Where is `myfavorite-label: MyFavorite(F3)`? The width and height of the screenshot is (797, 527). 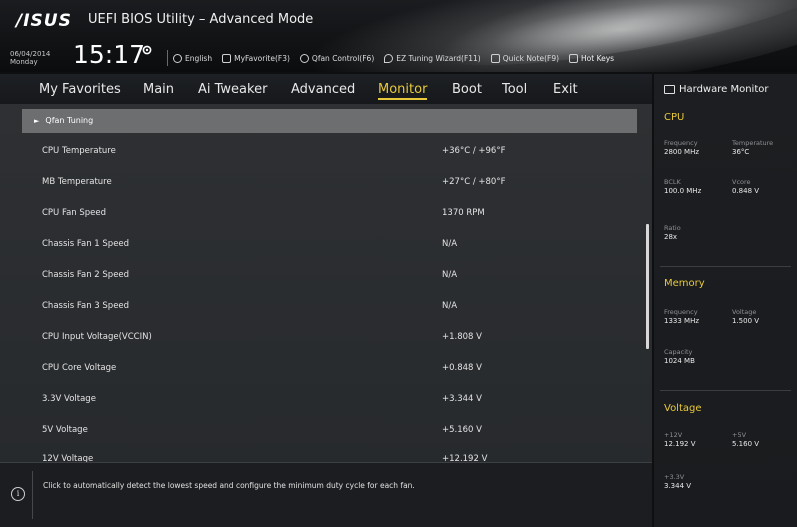
myfavorite-label: MyFavorite(F3) is located at coordinates (262, 58).